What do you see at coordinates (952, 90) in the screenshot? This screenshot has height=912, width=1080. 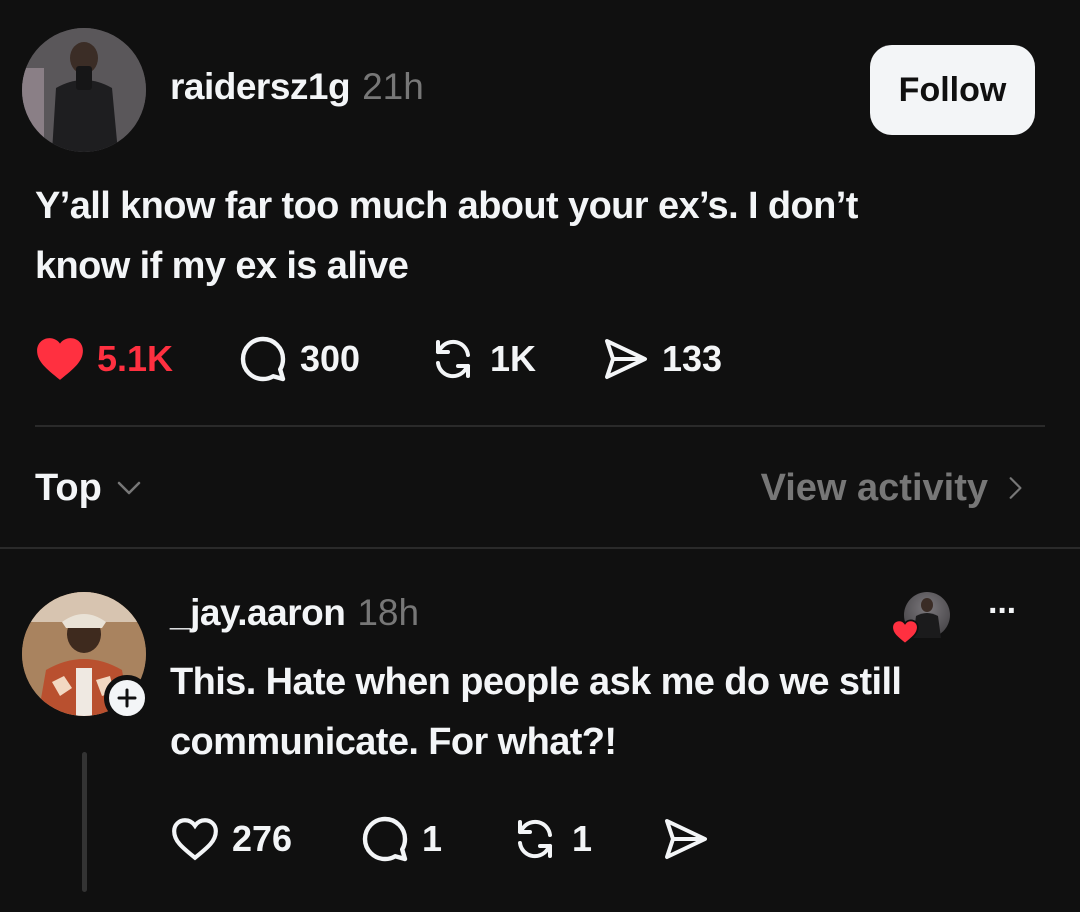 I see `follow-button: Follow` at bounding box center [952, 90].